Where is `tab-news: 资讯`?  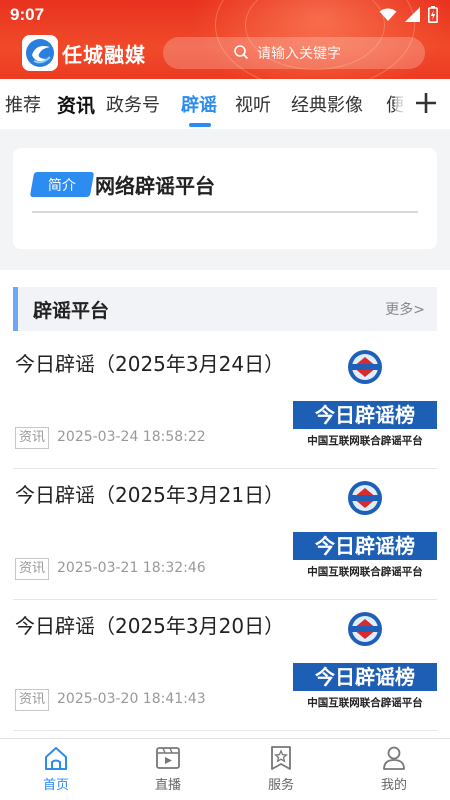 tab-news: 资讯 is located at coordinates (76, 104).